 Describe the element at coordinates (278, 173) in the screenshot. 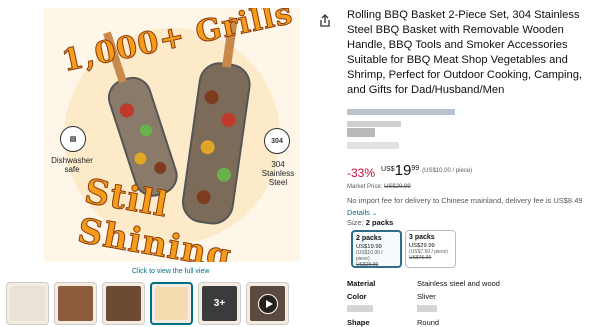

I see `feature-steel-label: 304 Stainless Steel` at that location.